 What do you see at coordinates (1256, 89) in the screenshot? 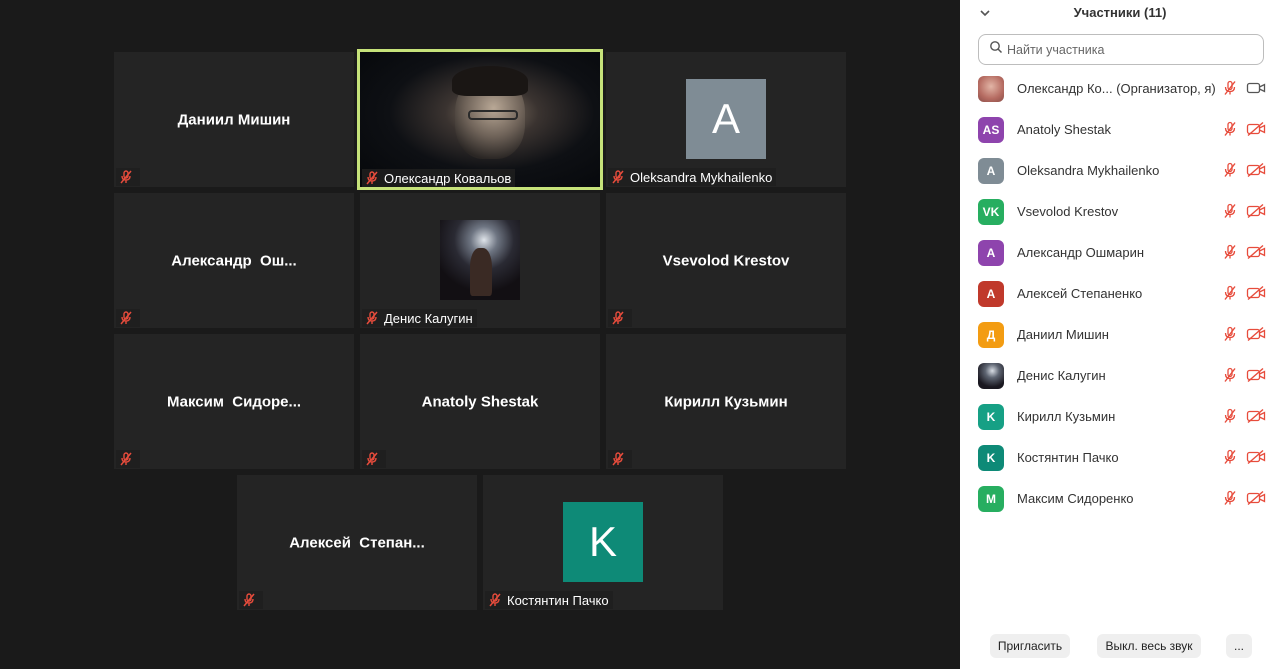
I see `video-camera-icon` at bounding box center [1256, 89].